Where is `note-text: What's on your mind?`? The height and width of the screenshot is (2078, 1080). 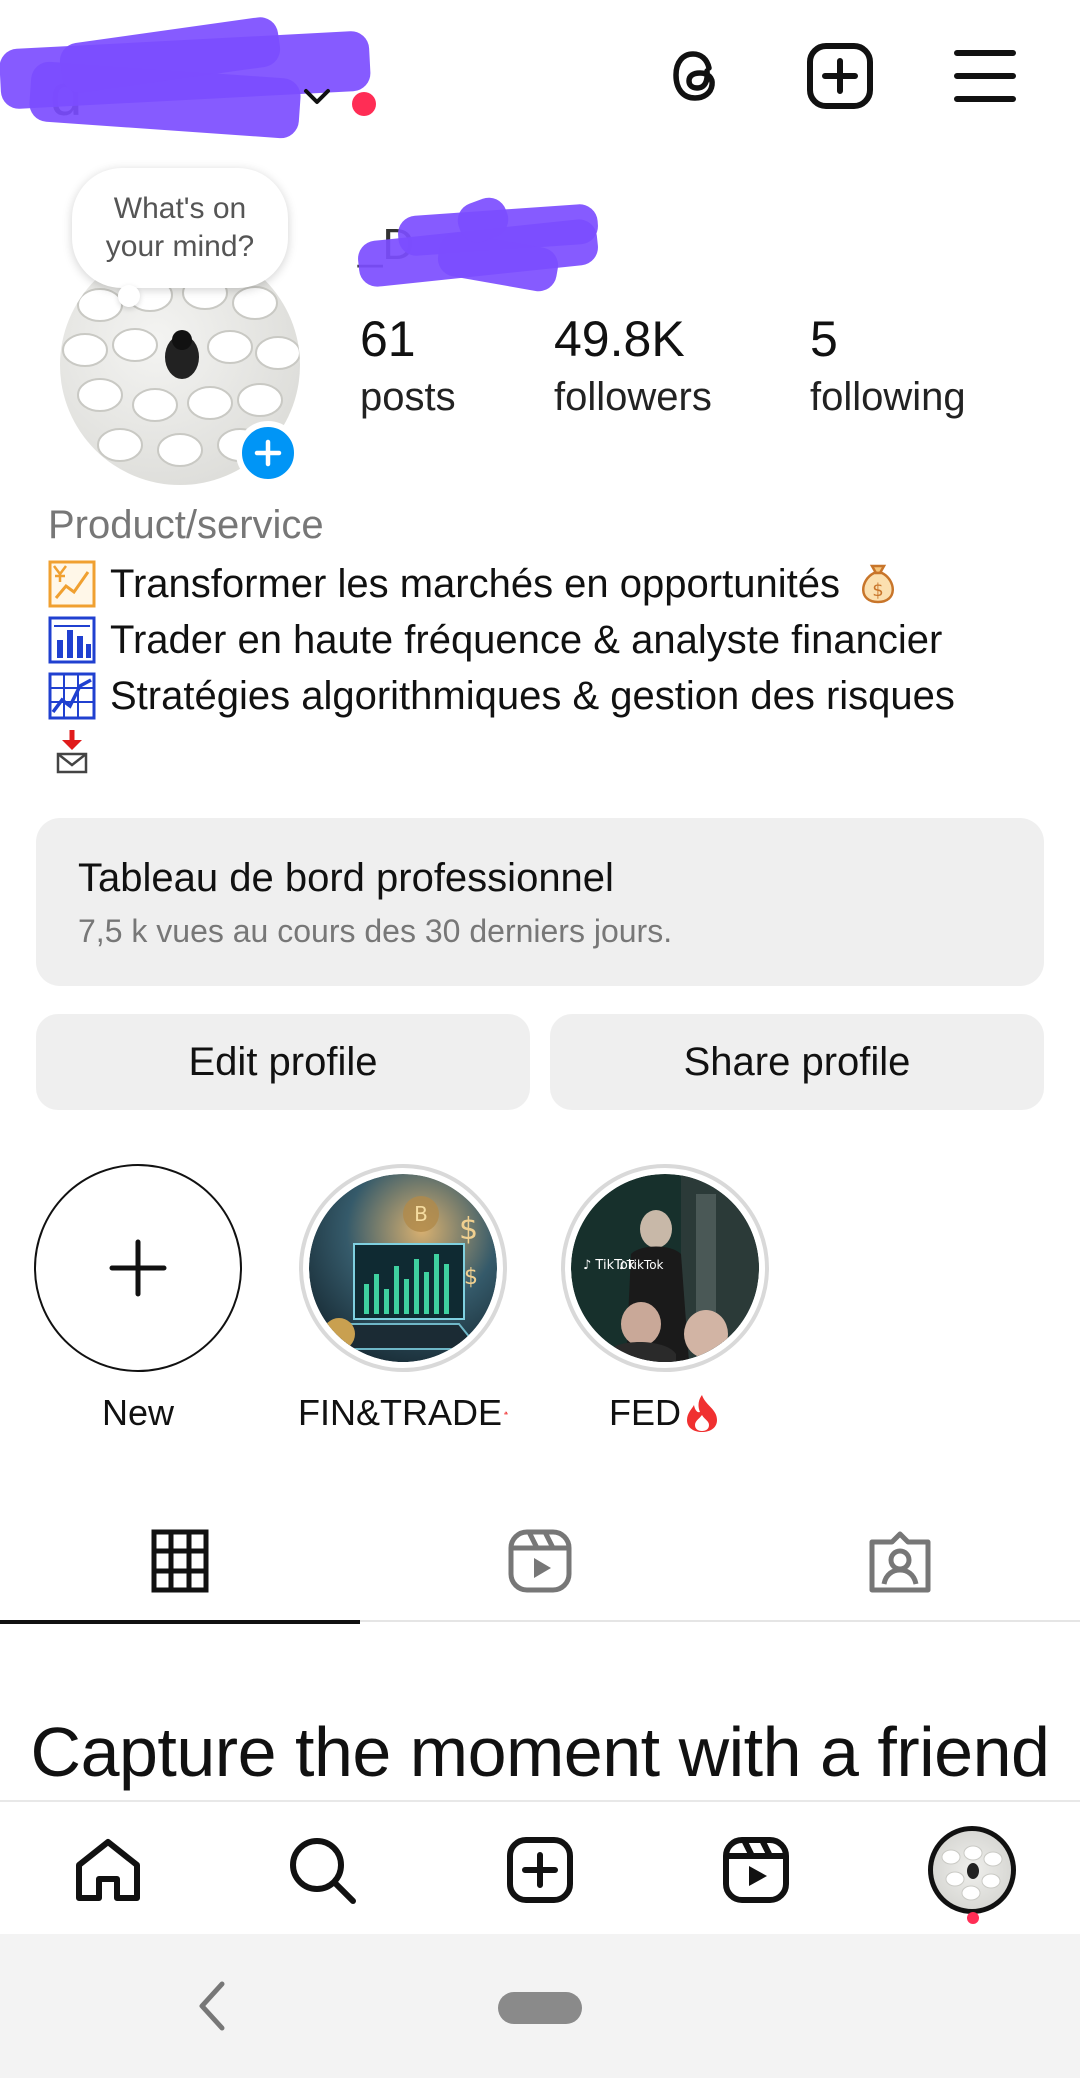 note-text: What's on your mind? is located at coordinates (180, 227).